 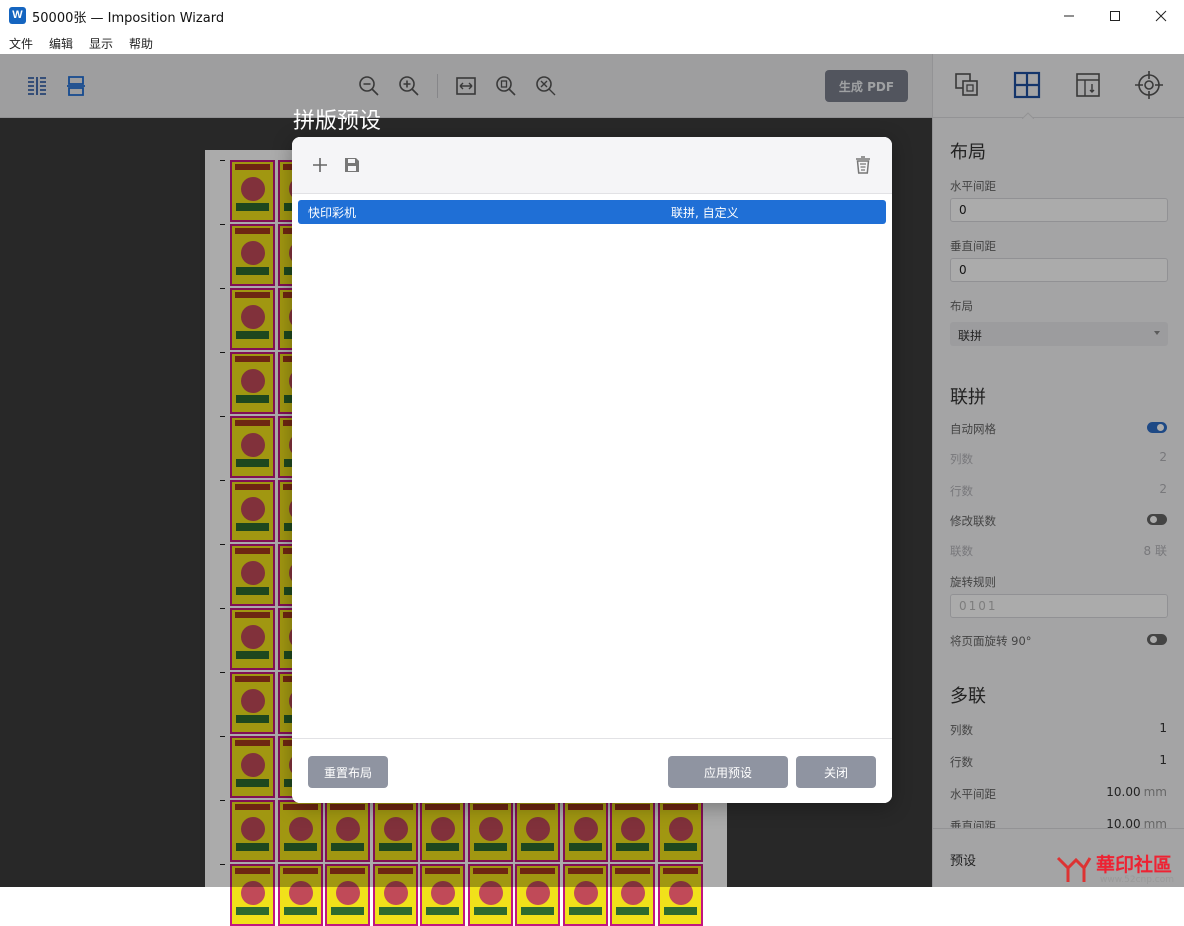 What do you see at coordinates (17, 15) in the screenshot?
I see `app-icon: W` at bounding box center [17, 15].